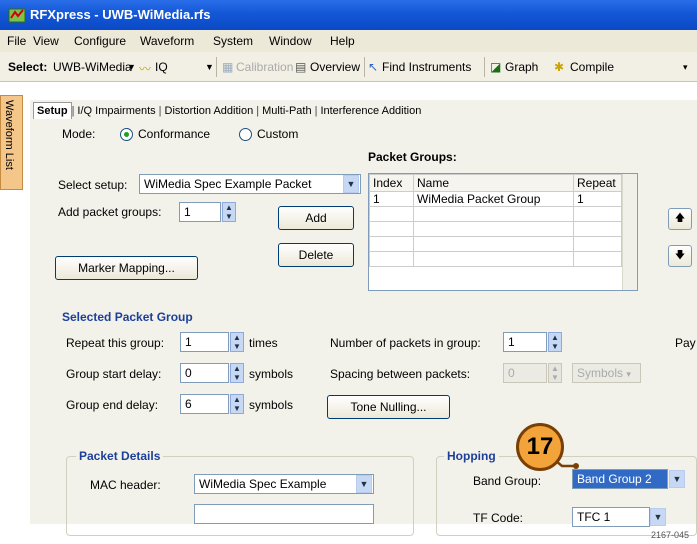 The image size is (697, 544). Describe the element at coordinates (555, 373) in the screenshot. I see `spacing-spinner: ▲ ▼` at that location.